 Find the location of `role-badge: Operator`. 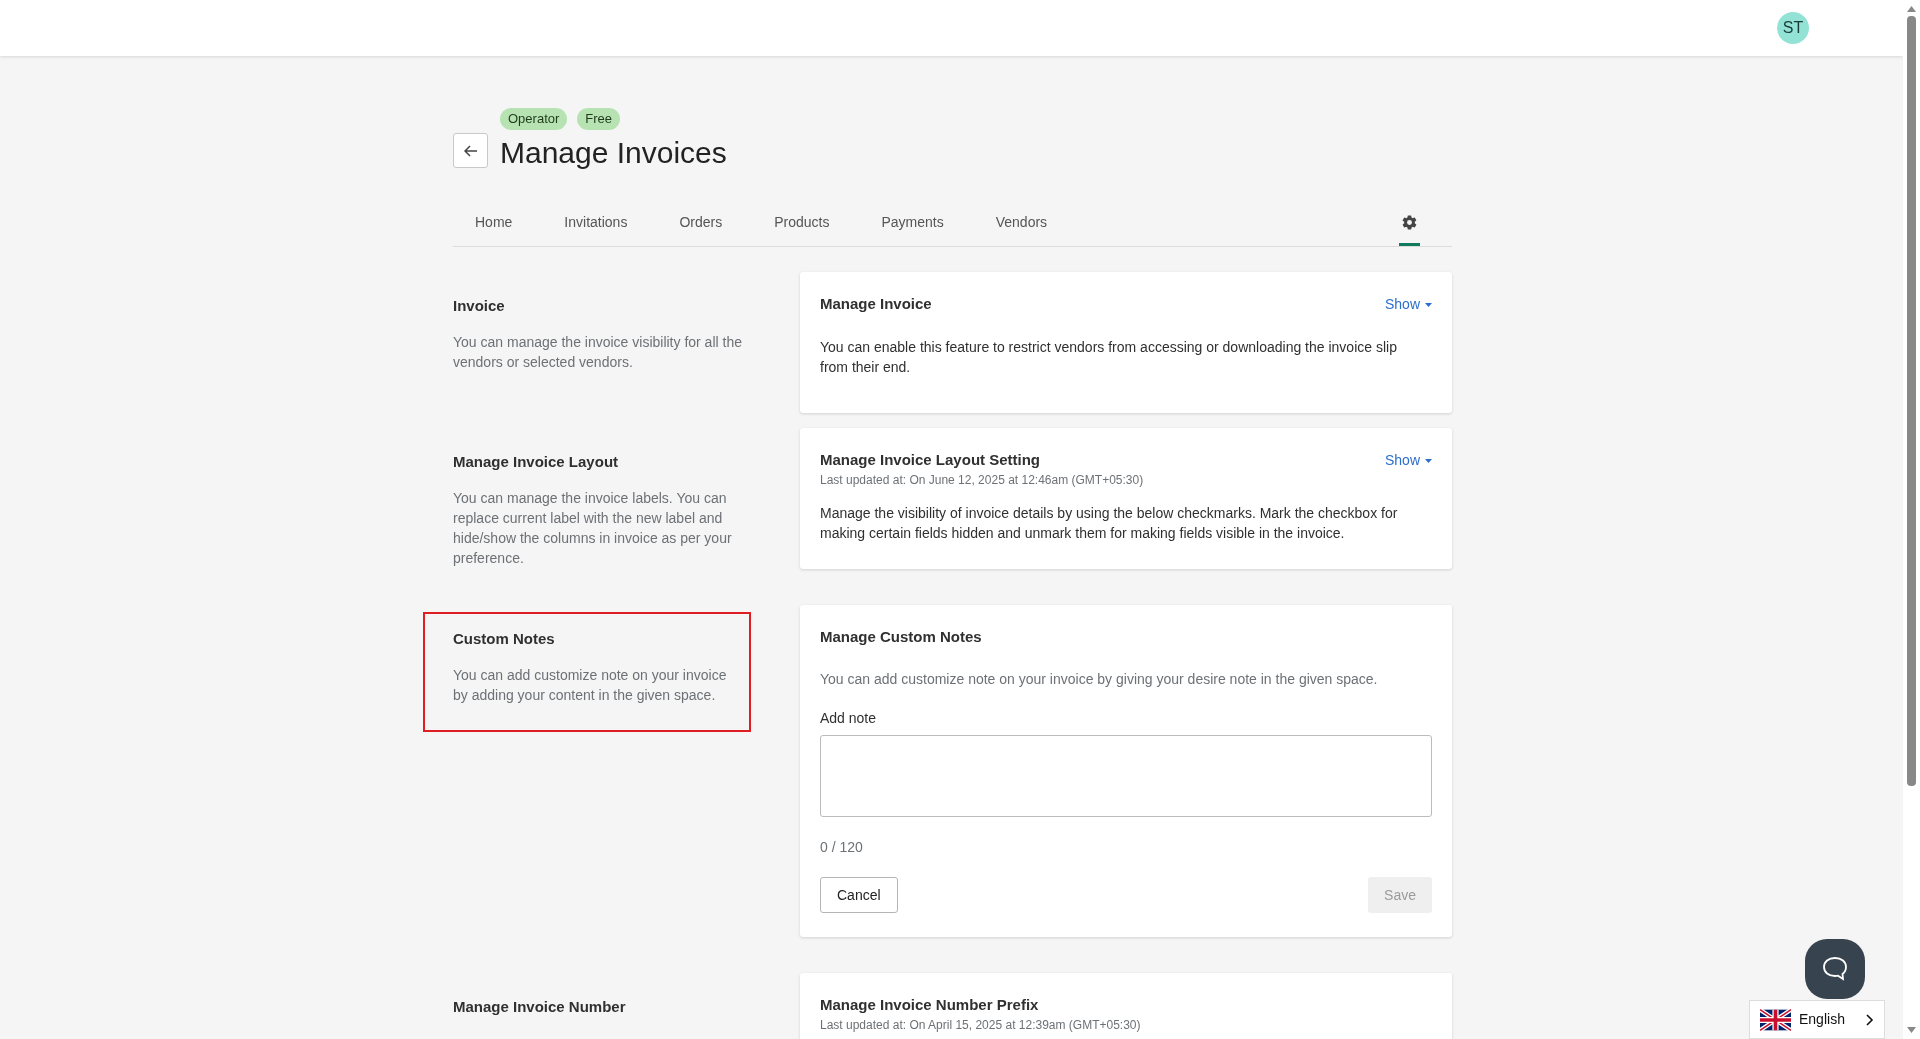

role-badge: Operator is located at coordinates (534, 119).